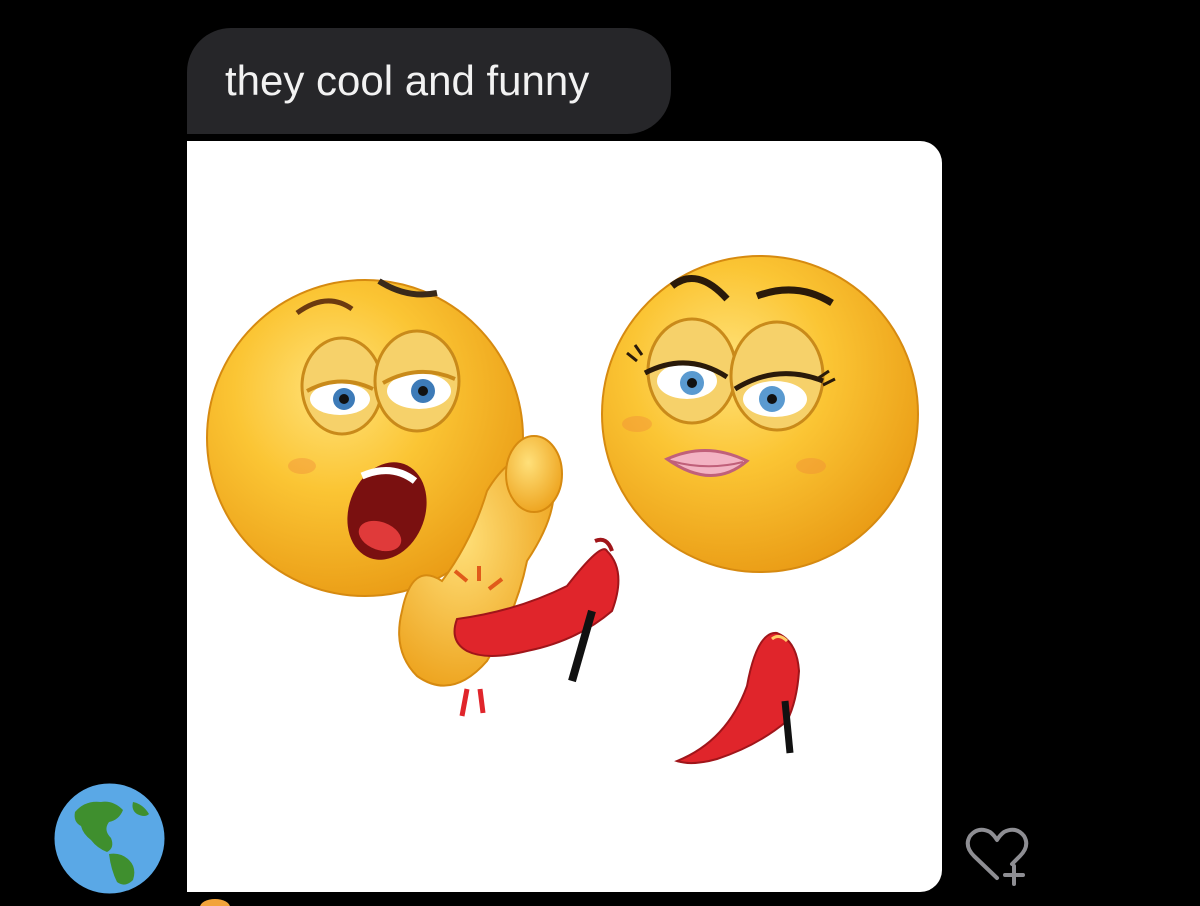 The image size is (1200, 906). What do you see at coordinates (215, 902) in the screenshot?
I see `reaction-indicator` at bounding box center [215, 902].